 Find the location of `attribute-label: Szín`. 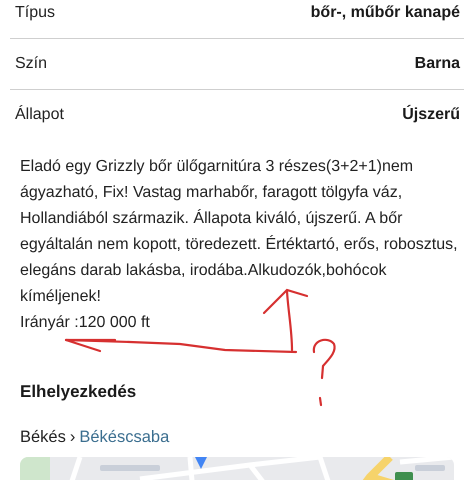

attribute-label: Szín is located at coordinates (31, 64).